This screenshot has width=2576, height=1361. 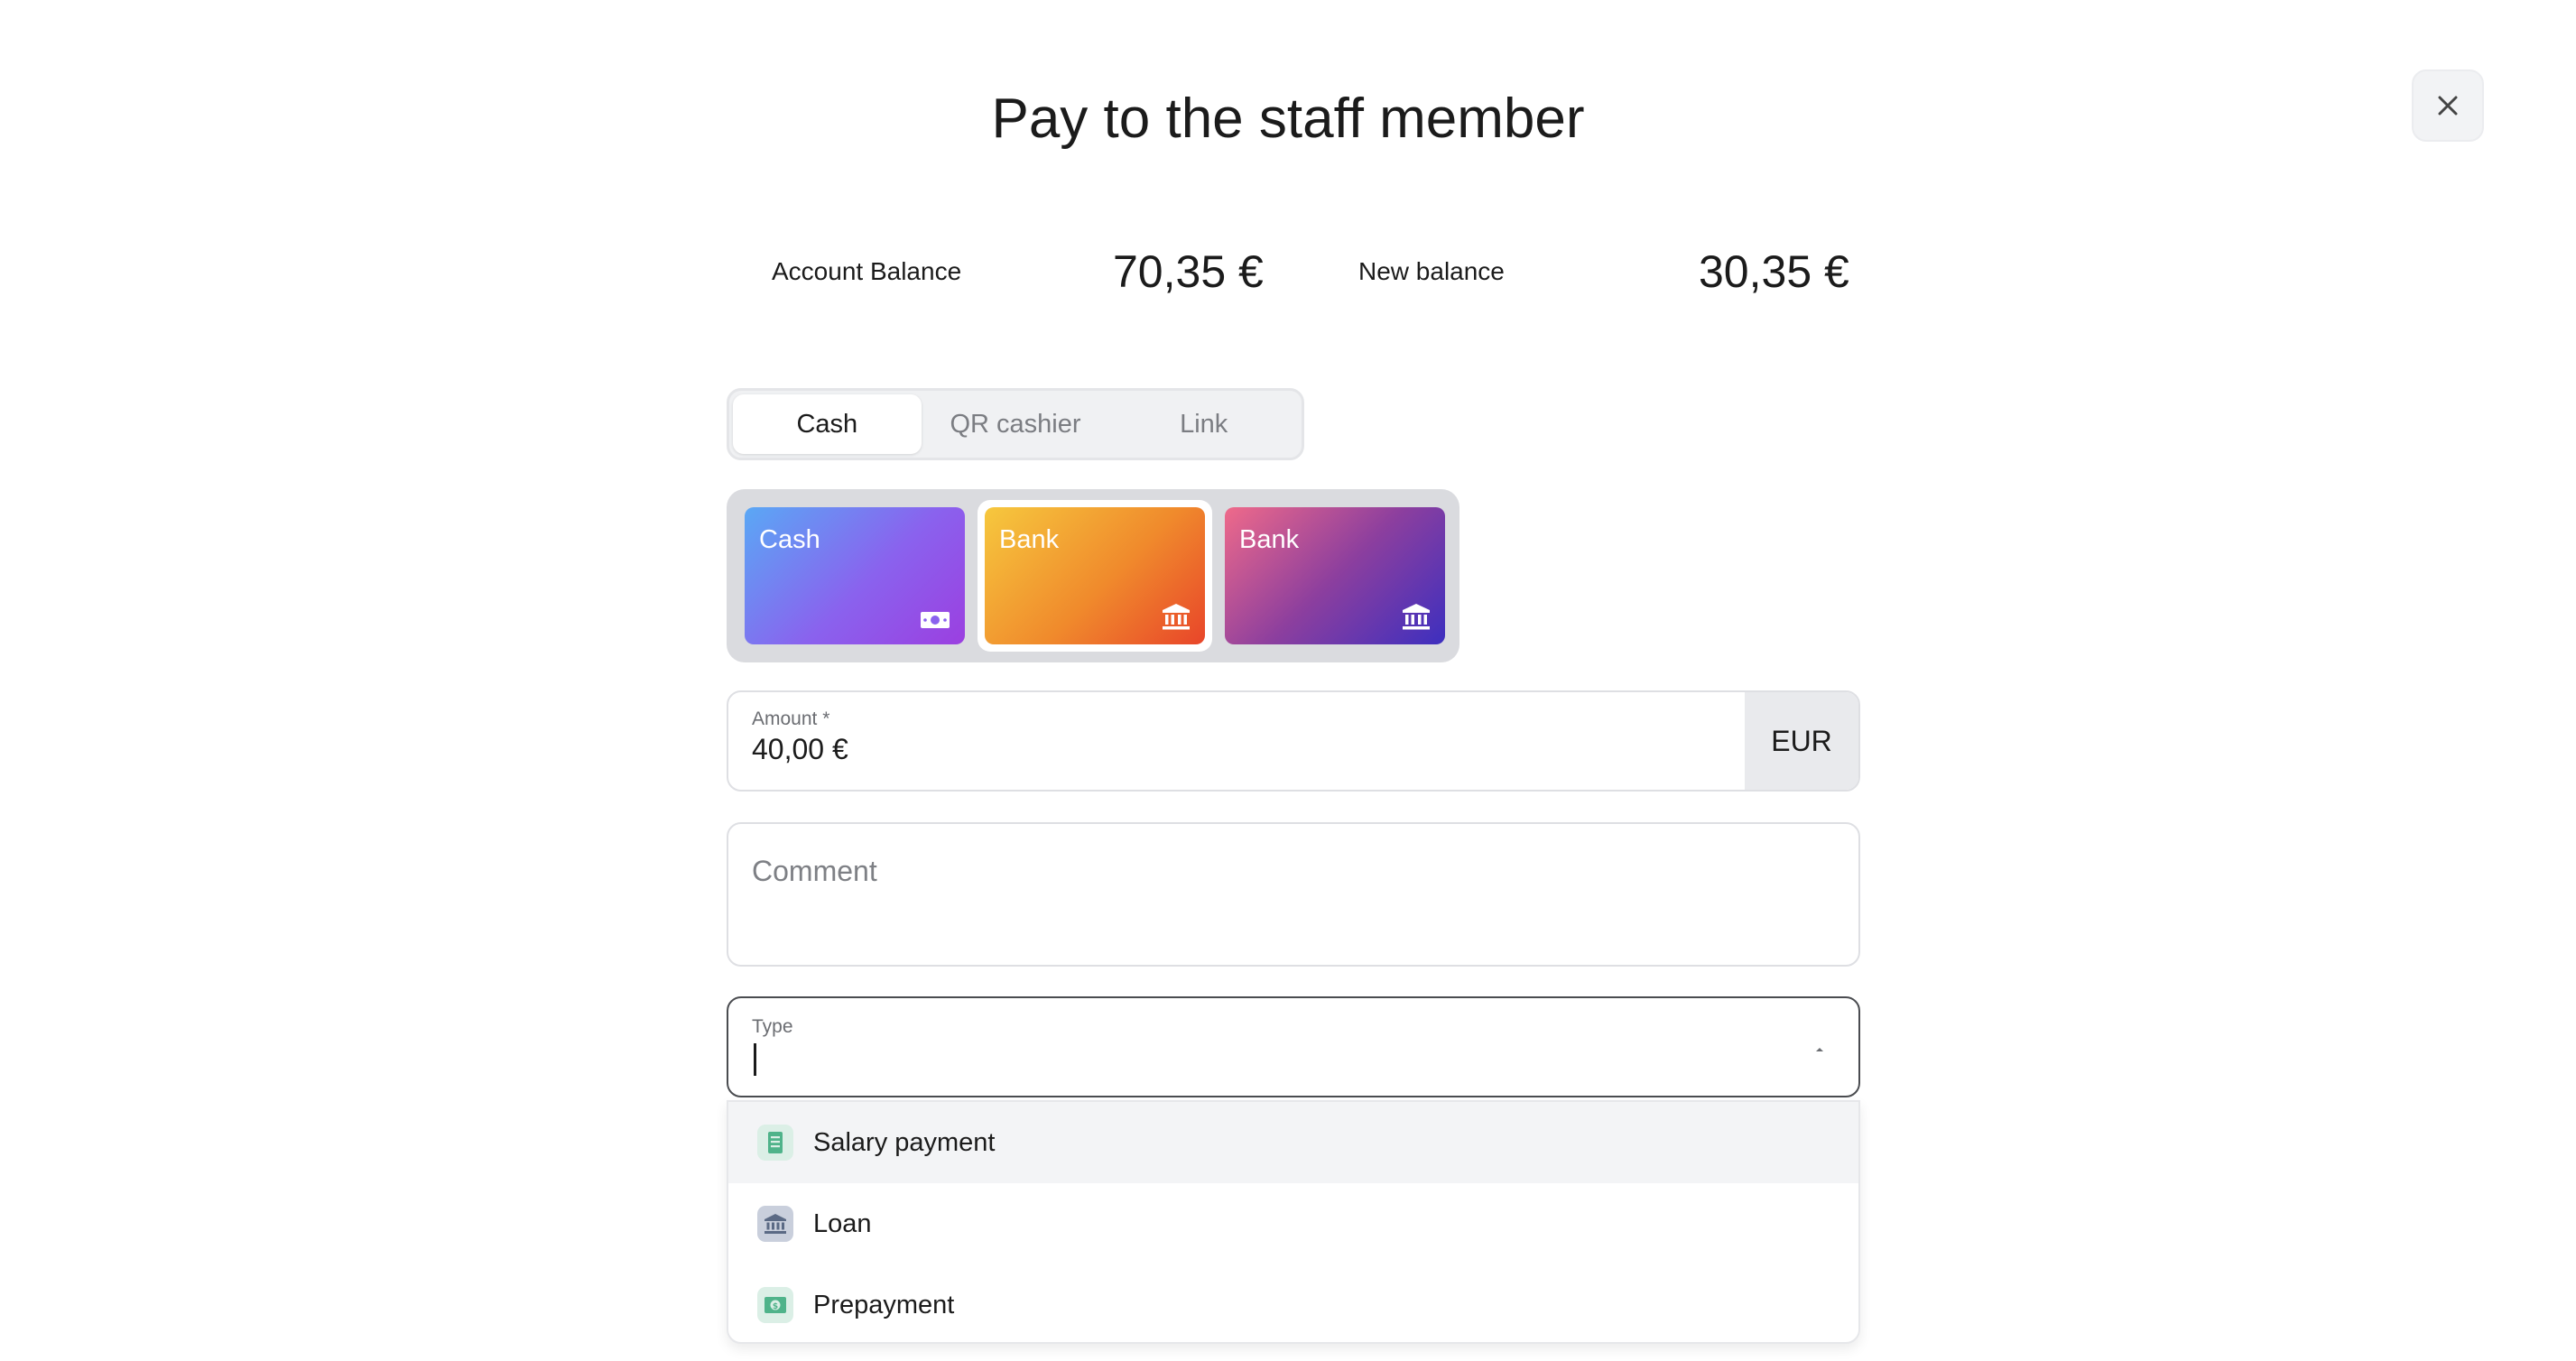 I want to click on account-card-selector: Cash Bank Bank, so click(x=1093, y=575).